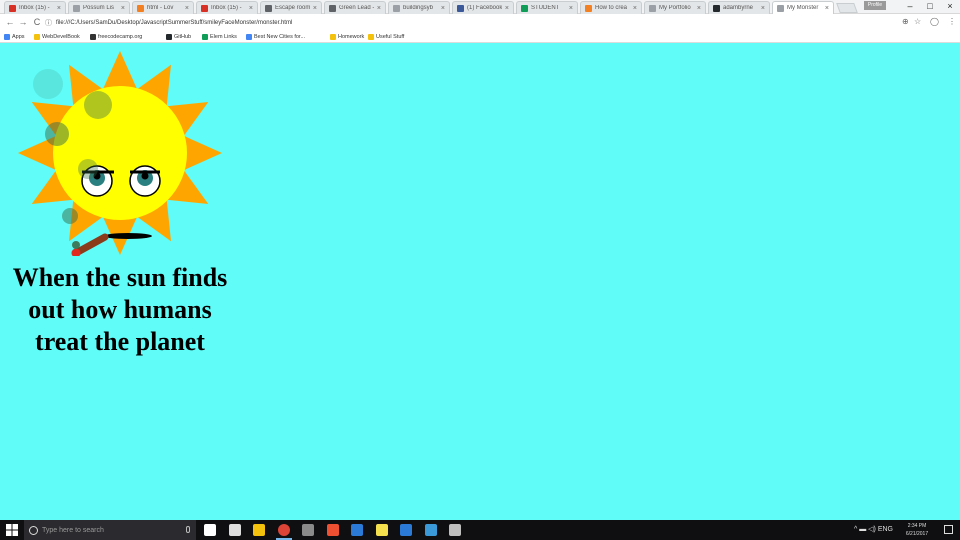 This screenshot has height=540, width=960. I want to click on visual-studio-icon, so click(357, 530).